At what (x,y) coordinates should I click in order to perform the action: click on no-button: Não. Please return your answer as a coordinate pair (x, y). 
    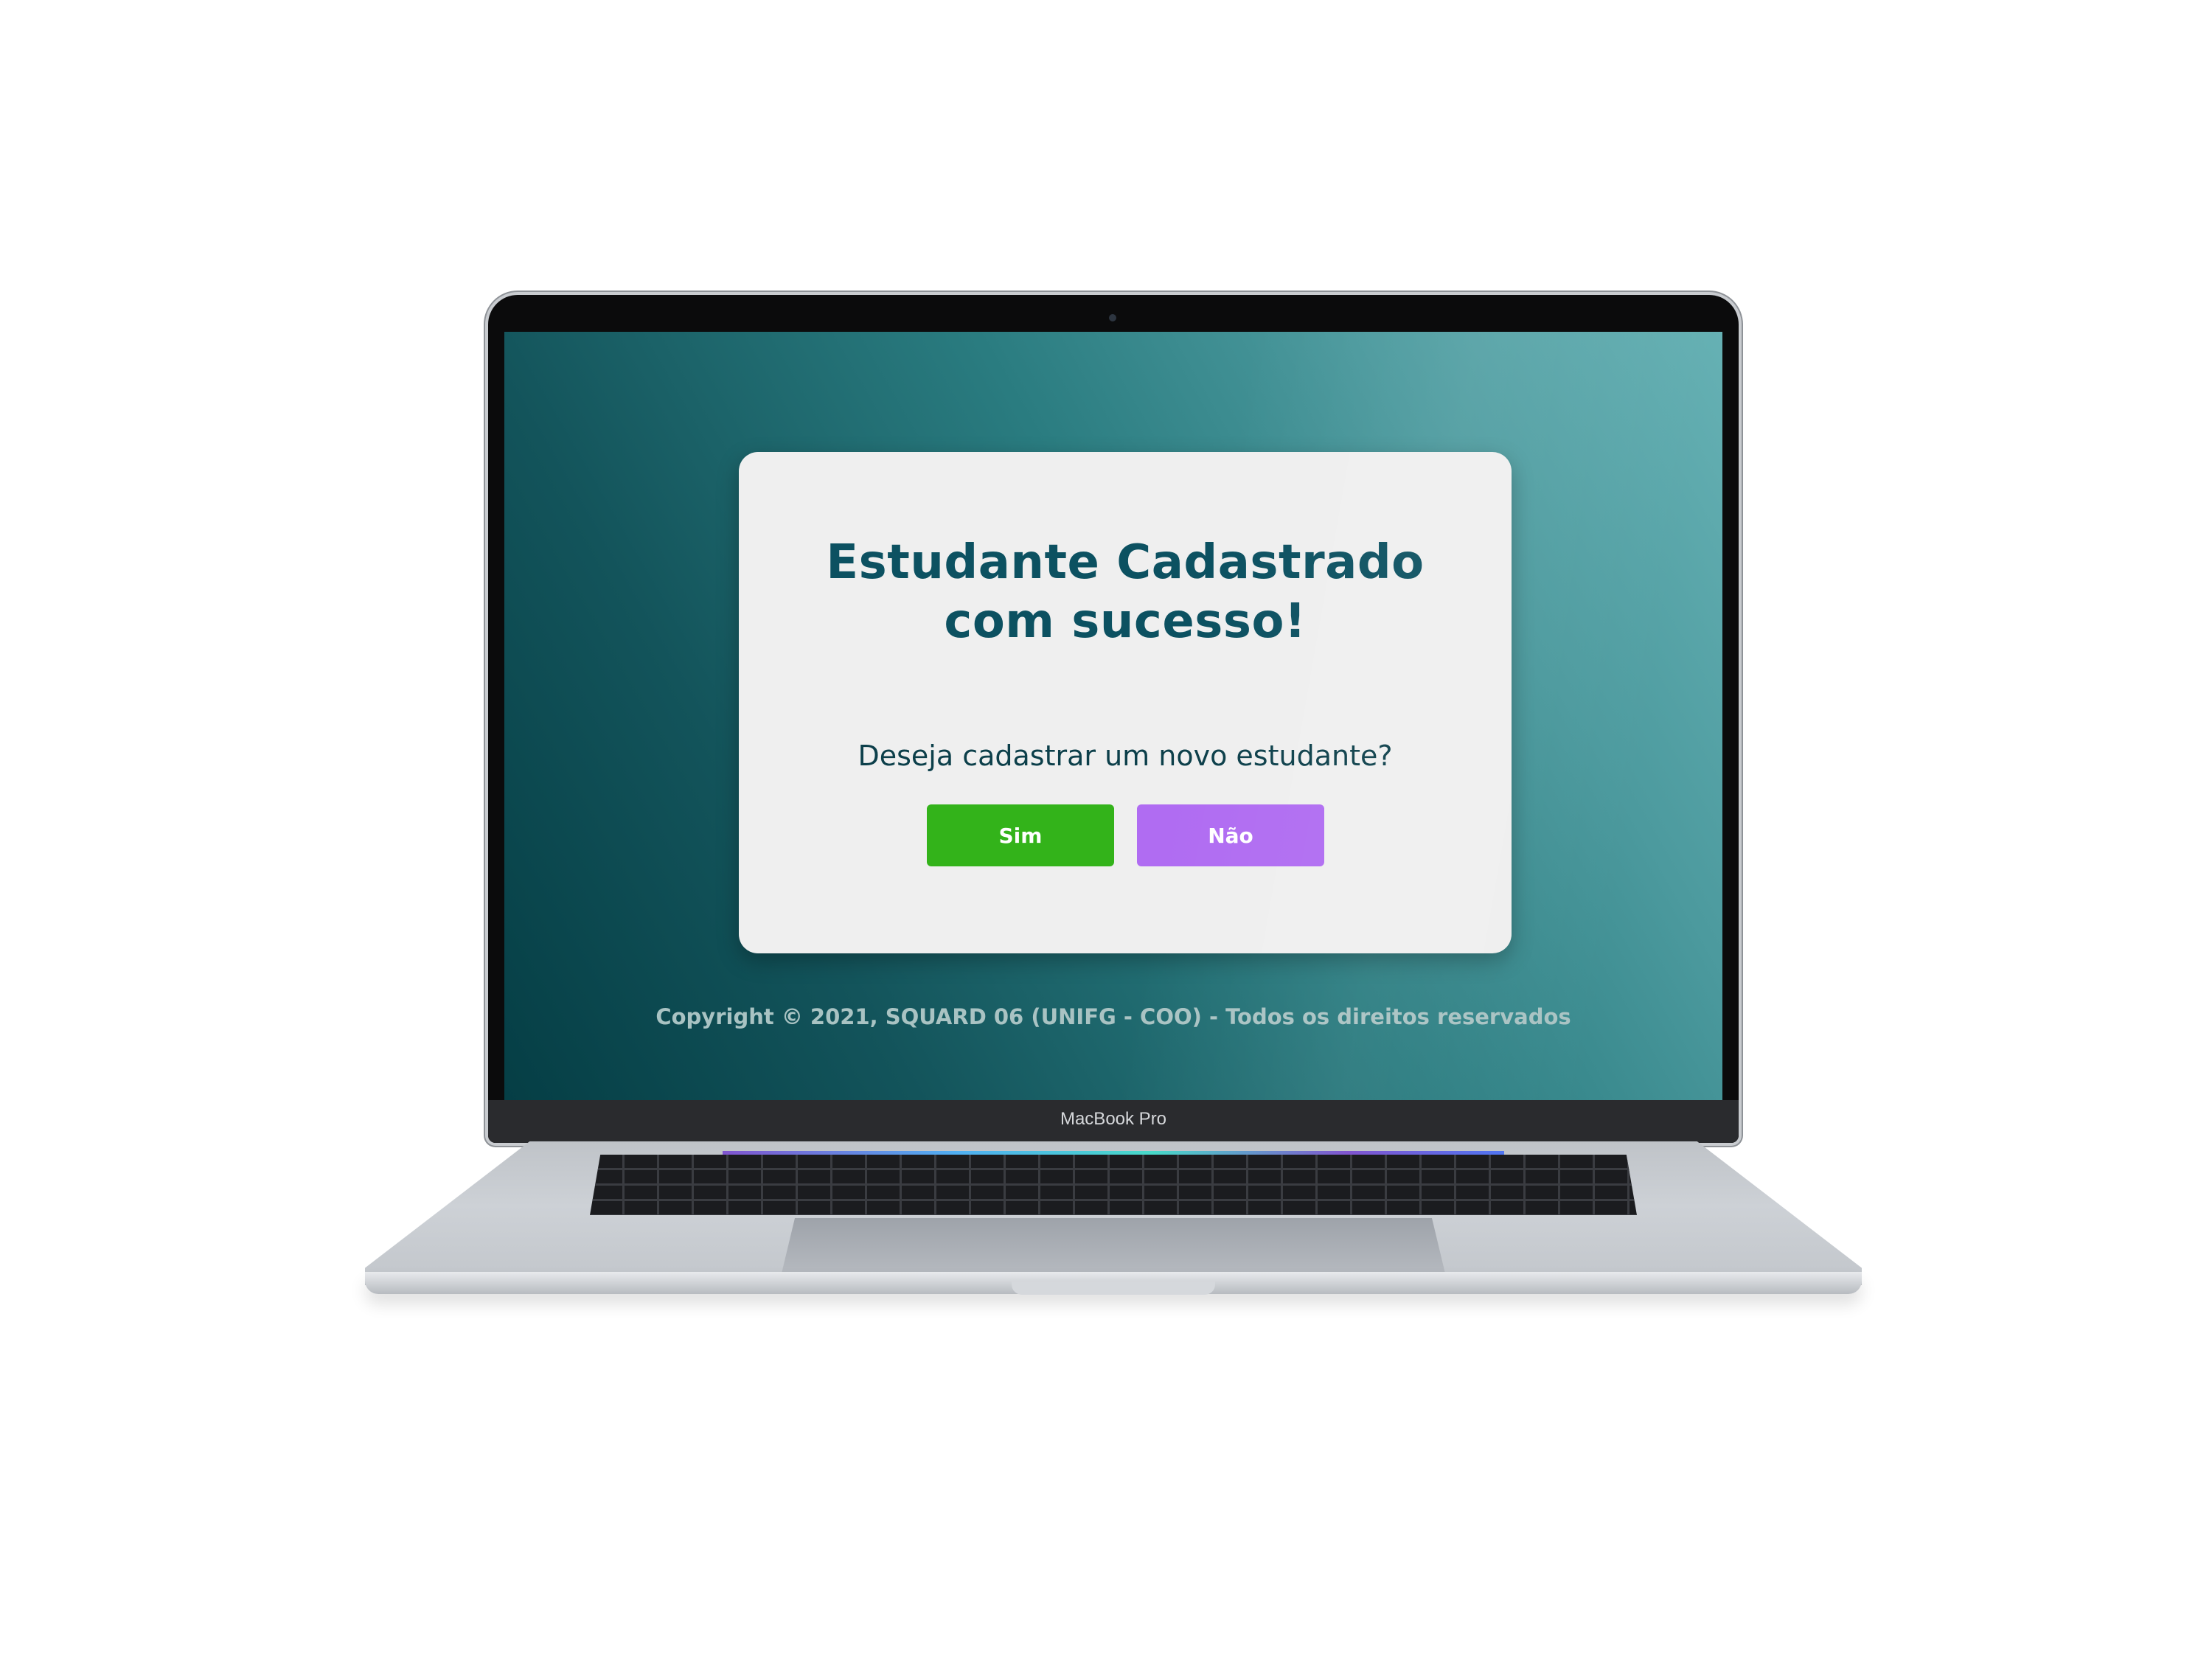
    Looking at the image, I should click on (1230, 835).